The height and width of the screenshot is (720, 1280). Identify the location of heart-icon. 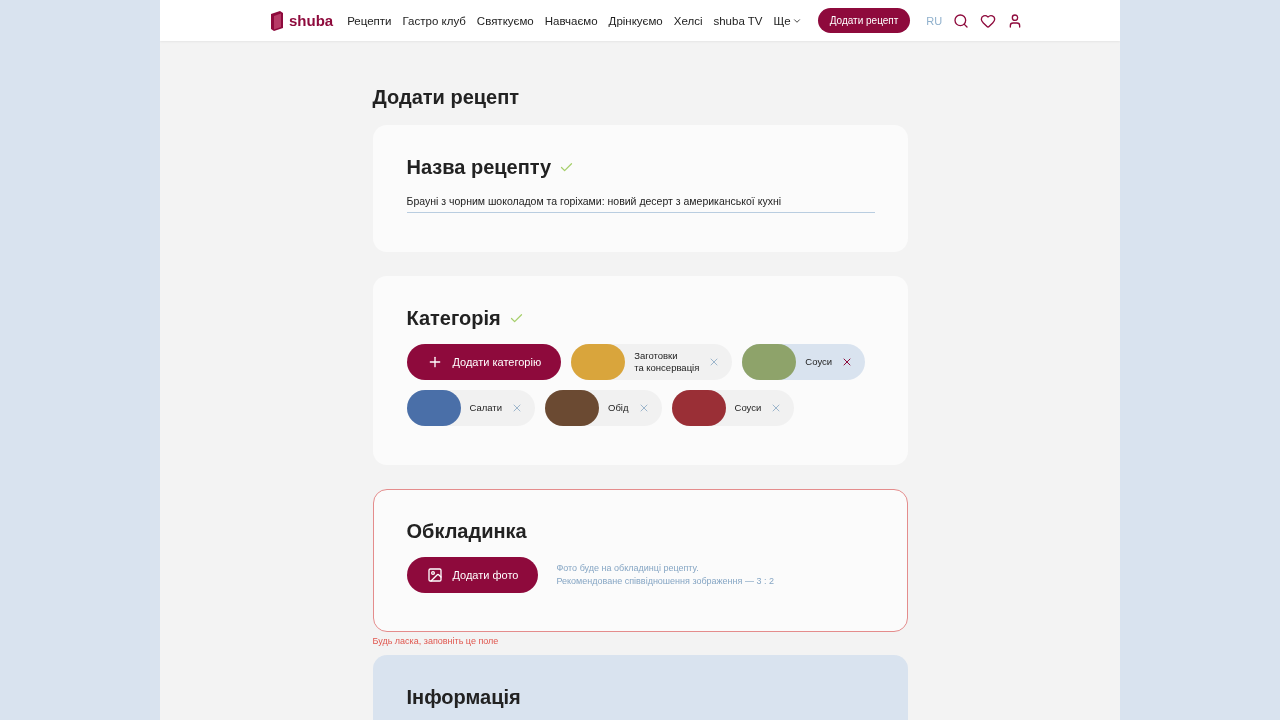
(988, 20).